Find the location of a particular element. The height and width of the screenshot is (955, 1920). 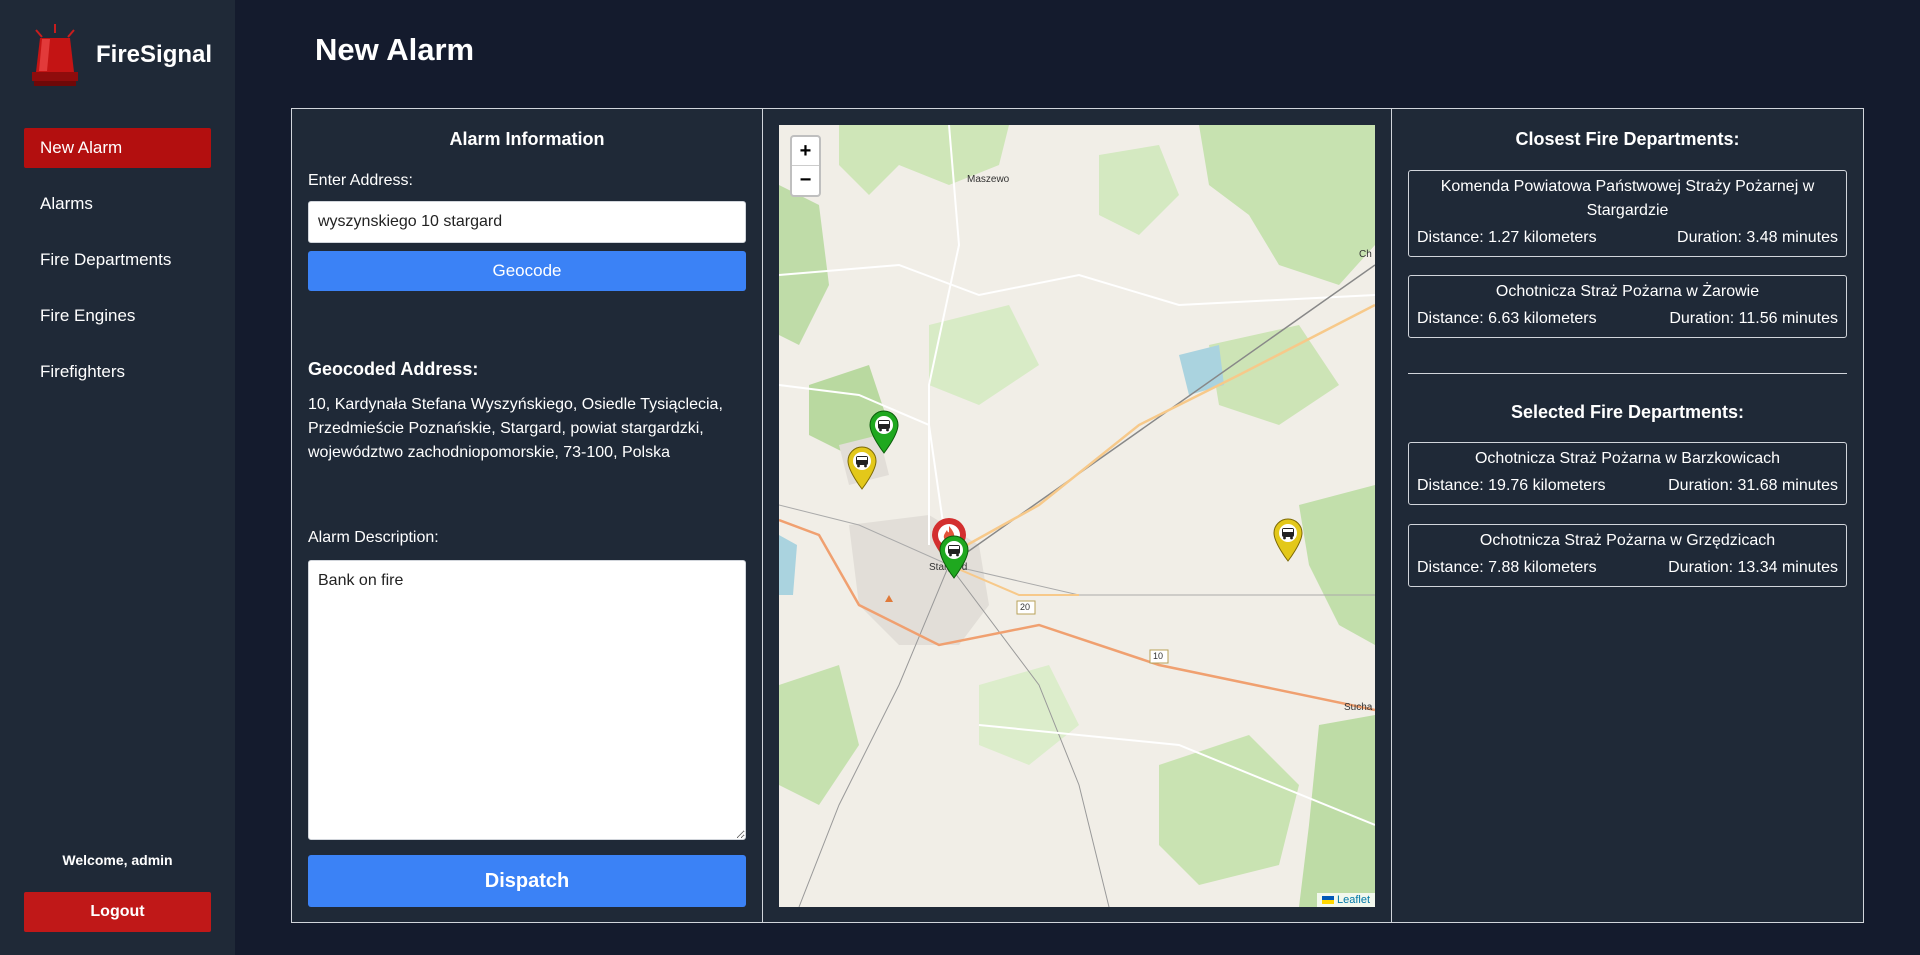

sidebar-item-alarms: Alarms is located at coordinates (117, 204).